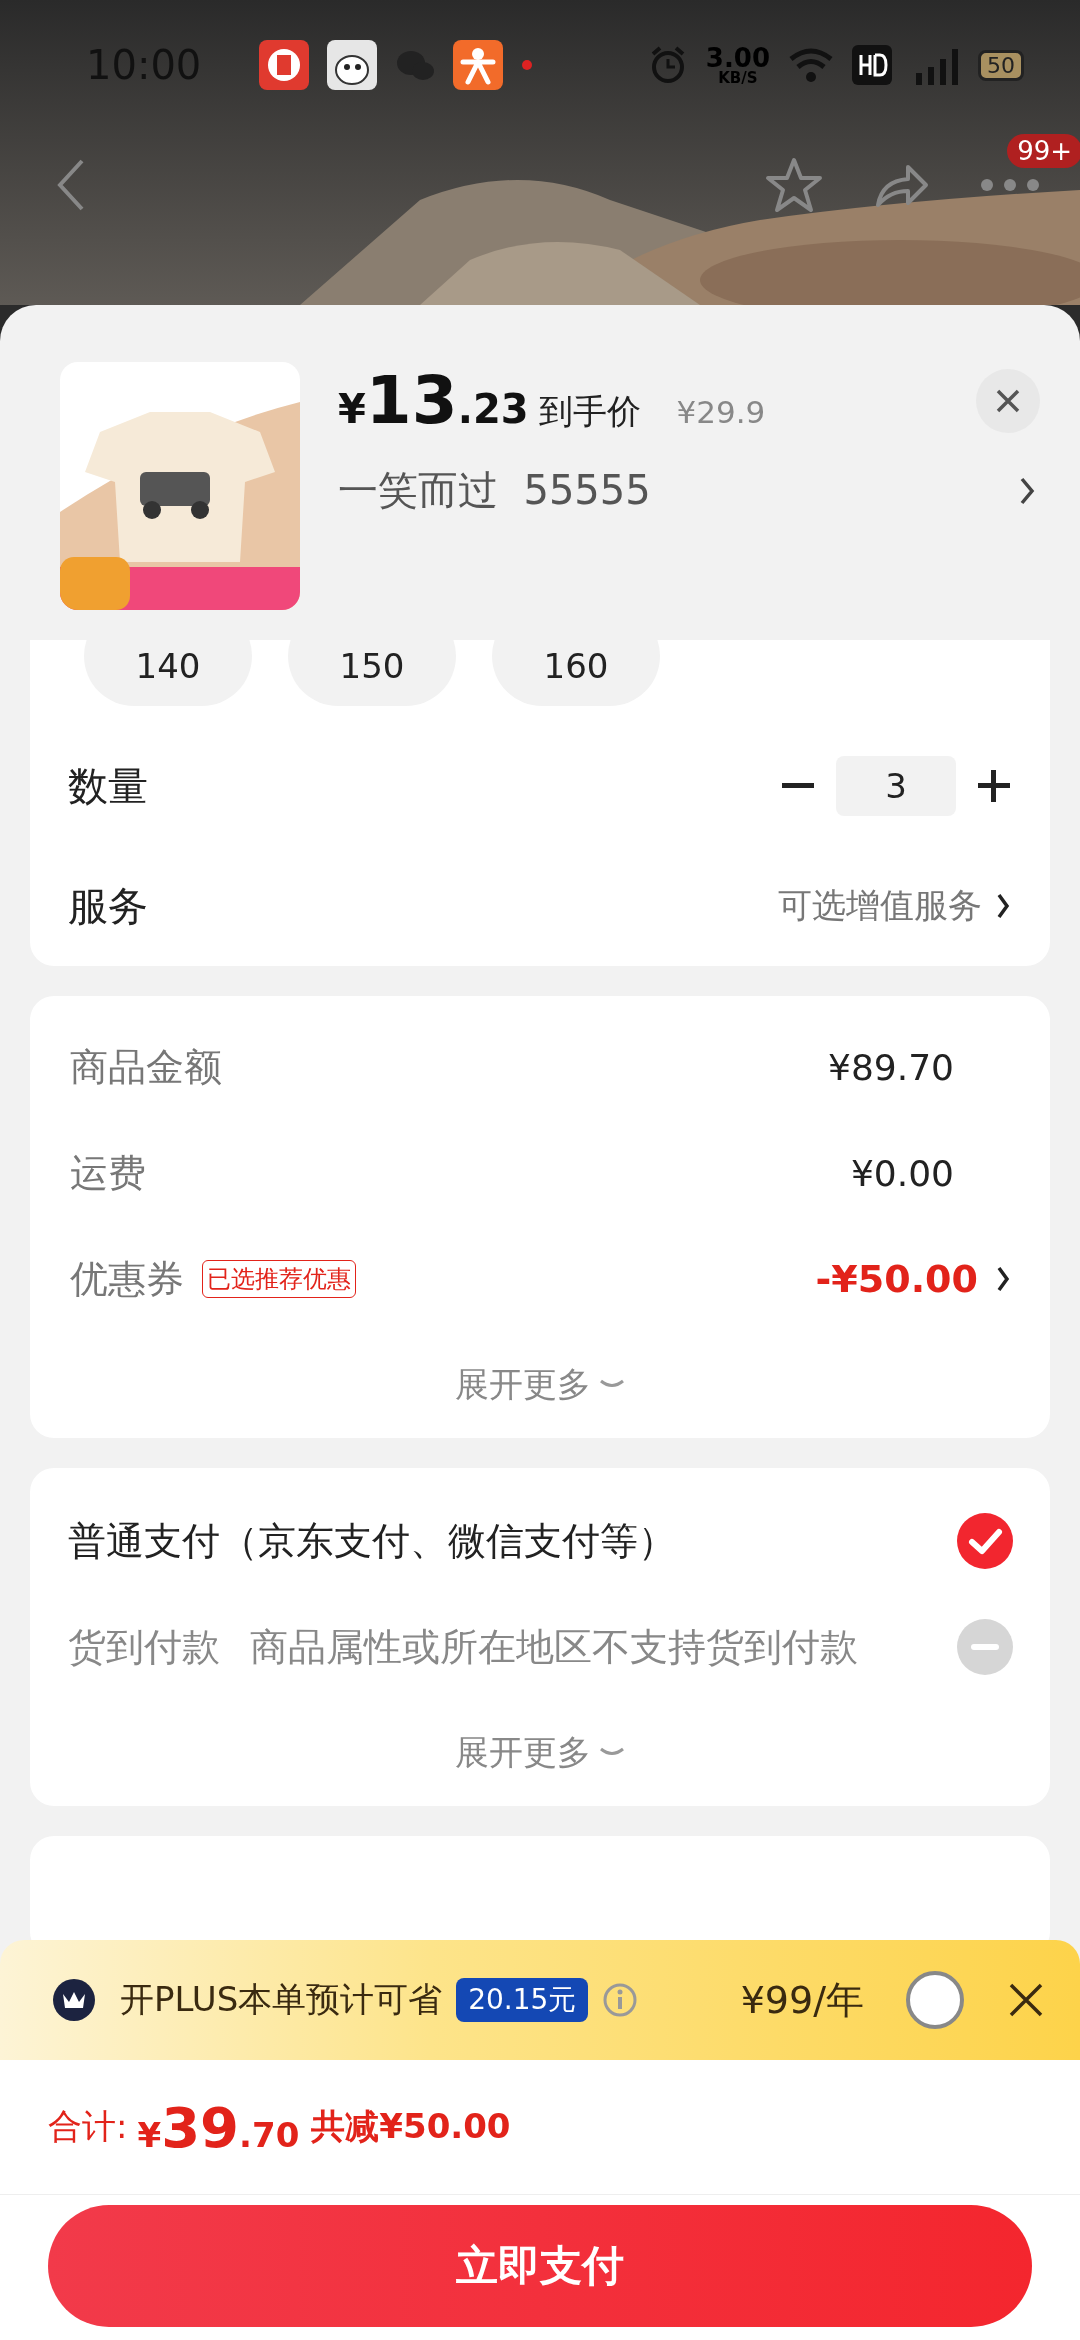 The height and width of the screenshot is (2340, 1080). Describe the element at coordinates (554, 1647) in the screenshot. I see `payment-note: 商品属性或所在地区不支持货到付款` at that location.